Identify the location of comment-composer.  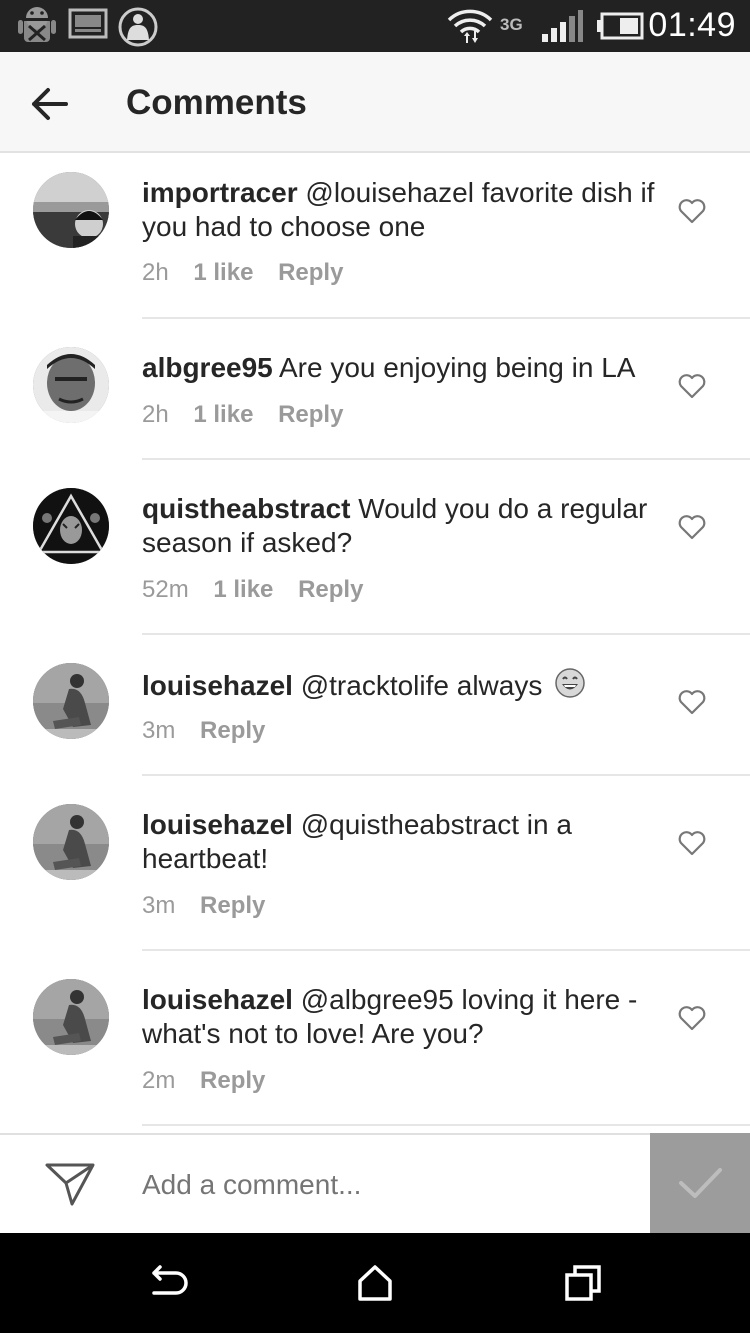
(375, 1184).